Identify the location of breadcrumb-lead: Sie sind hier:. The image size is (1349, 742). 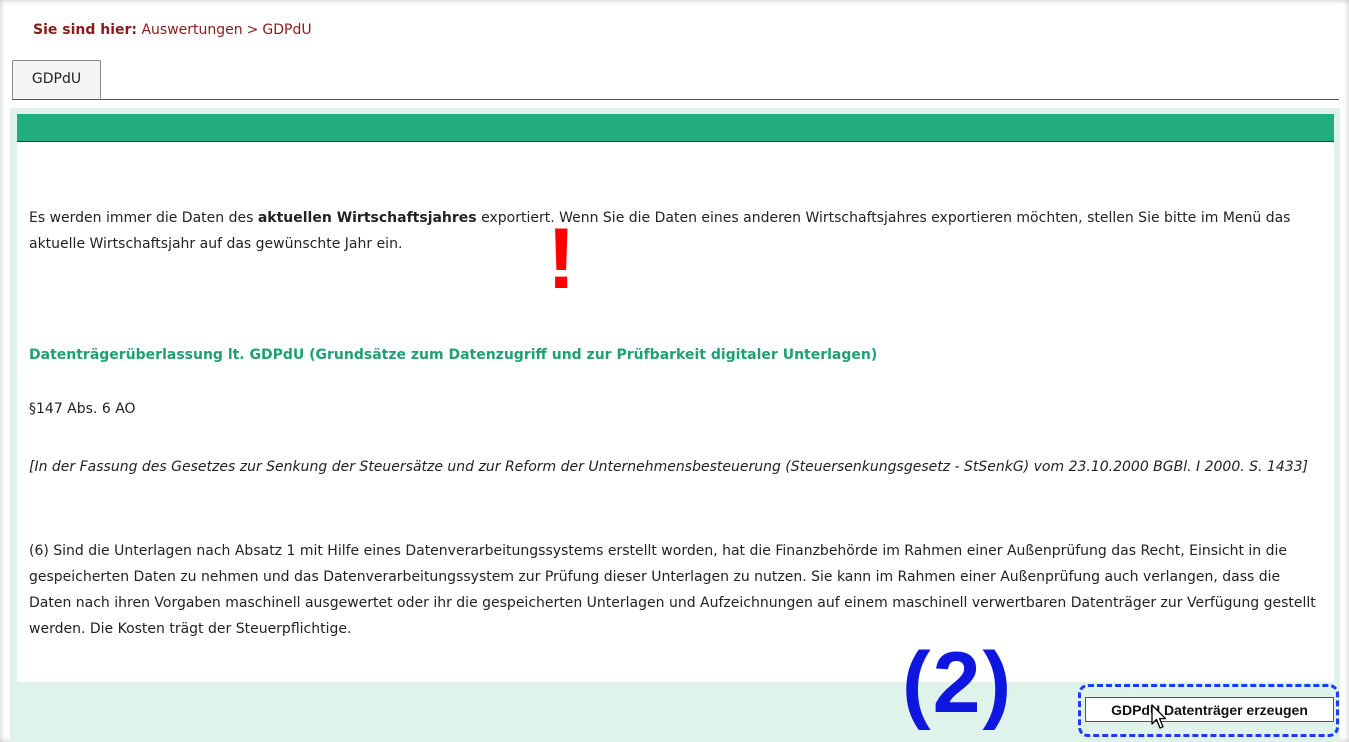
(85, 30).